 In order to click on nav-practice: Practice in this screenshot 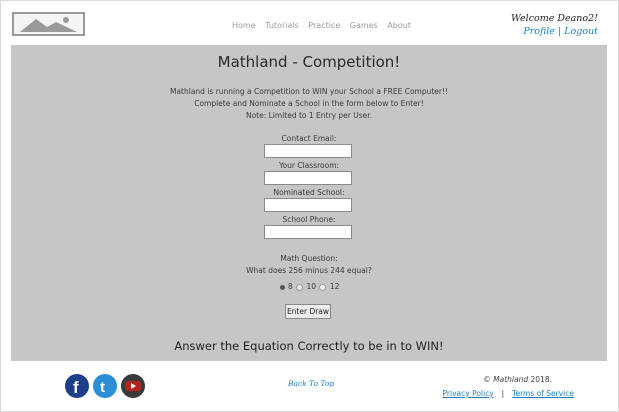, I will do `click(324, 25)`.